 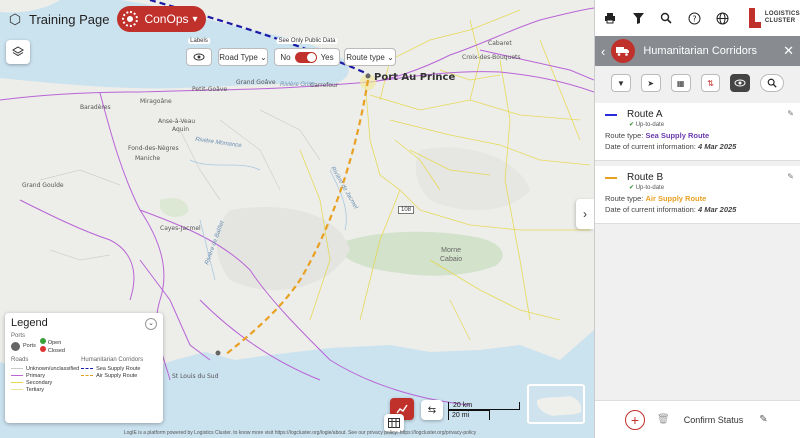 What do you see at coordinates (645, 114) in the screenshot?
I see `route-name: Route A` at bounding box center [645, 114].